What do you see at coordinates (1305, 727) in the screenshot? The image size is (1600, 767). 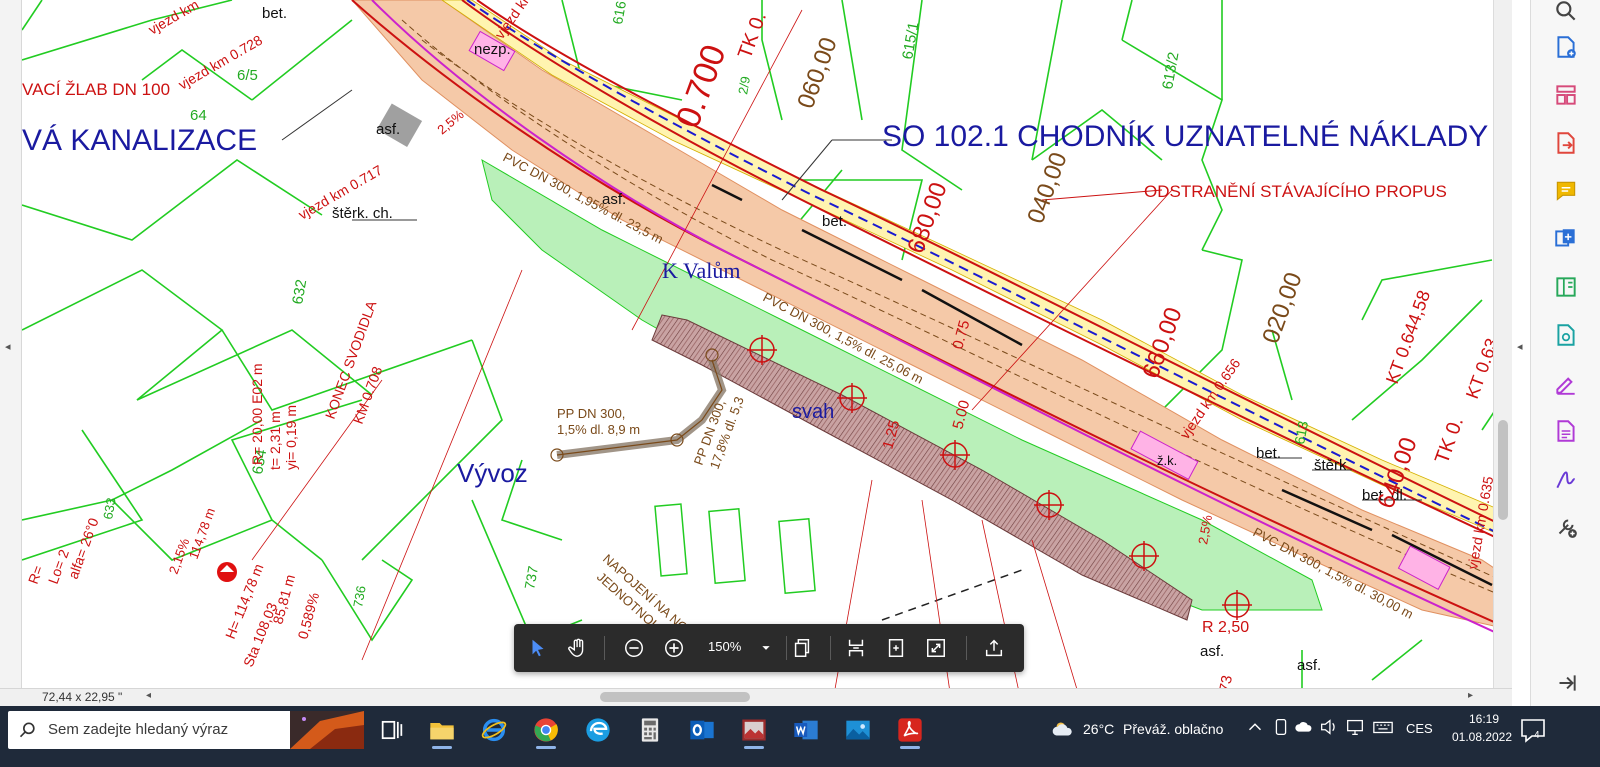 I see `onedrive-cloud-icon` at bounding box center [1305, 727].